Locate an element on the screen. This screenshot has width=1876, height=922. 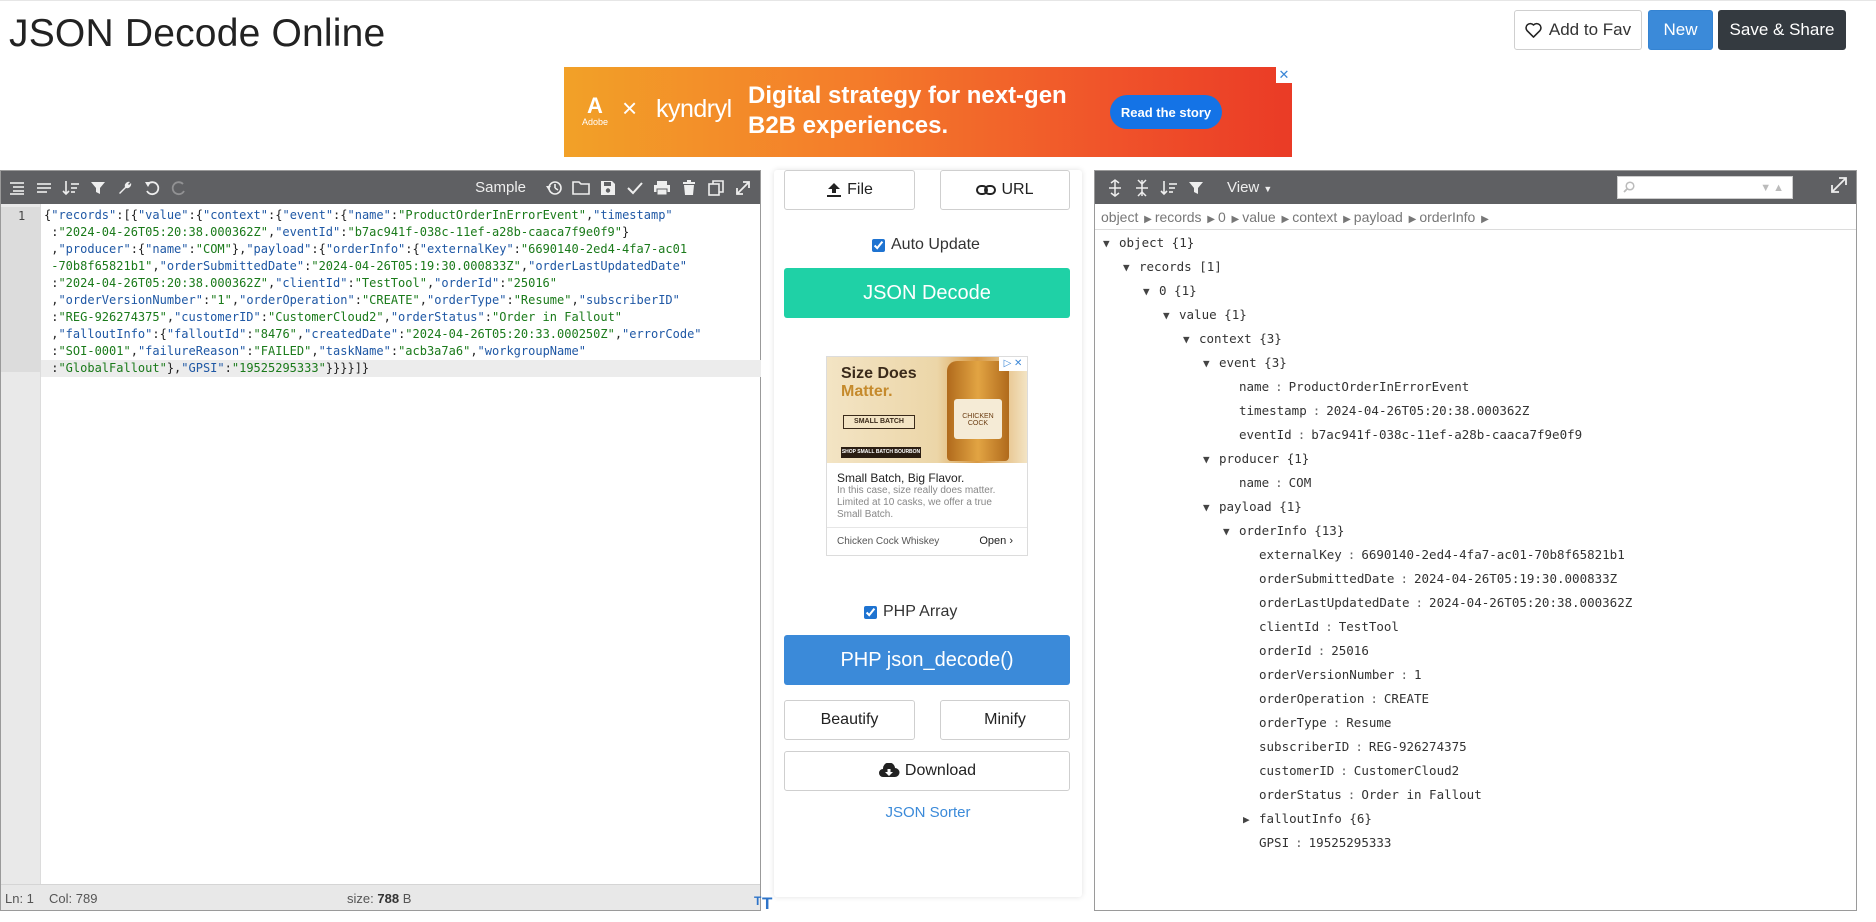
tree-node-value: COM is located at coordinates (1300, 482).